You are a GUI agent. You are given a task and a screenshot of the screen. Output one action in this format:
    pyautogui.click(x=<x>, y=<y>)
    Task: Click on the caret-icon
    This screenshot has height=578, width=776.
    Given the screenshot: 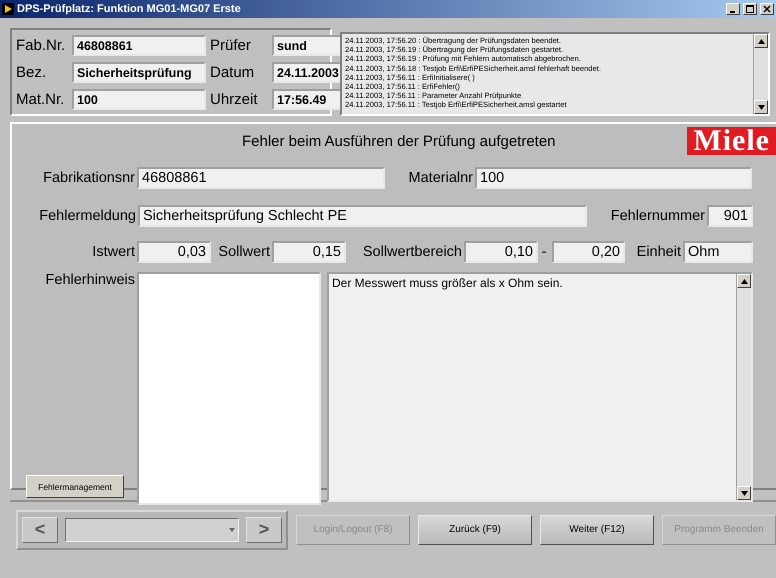 What is the action you would take?
    pyautogui.click(x=232, y=530)
    